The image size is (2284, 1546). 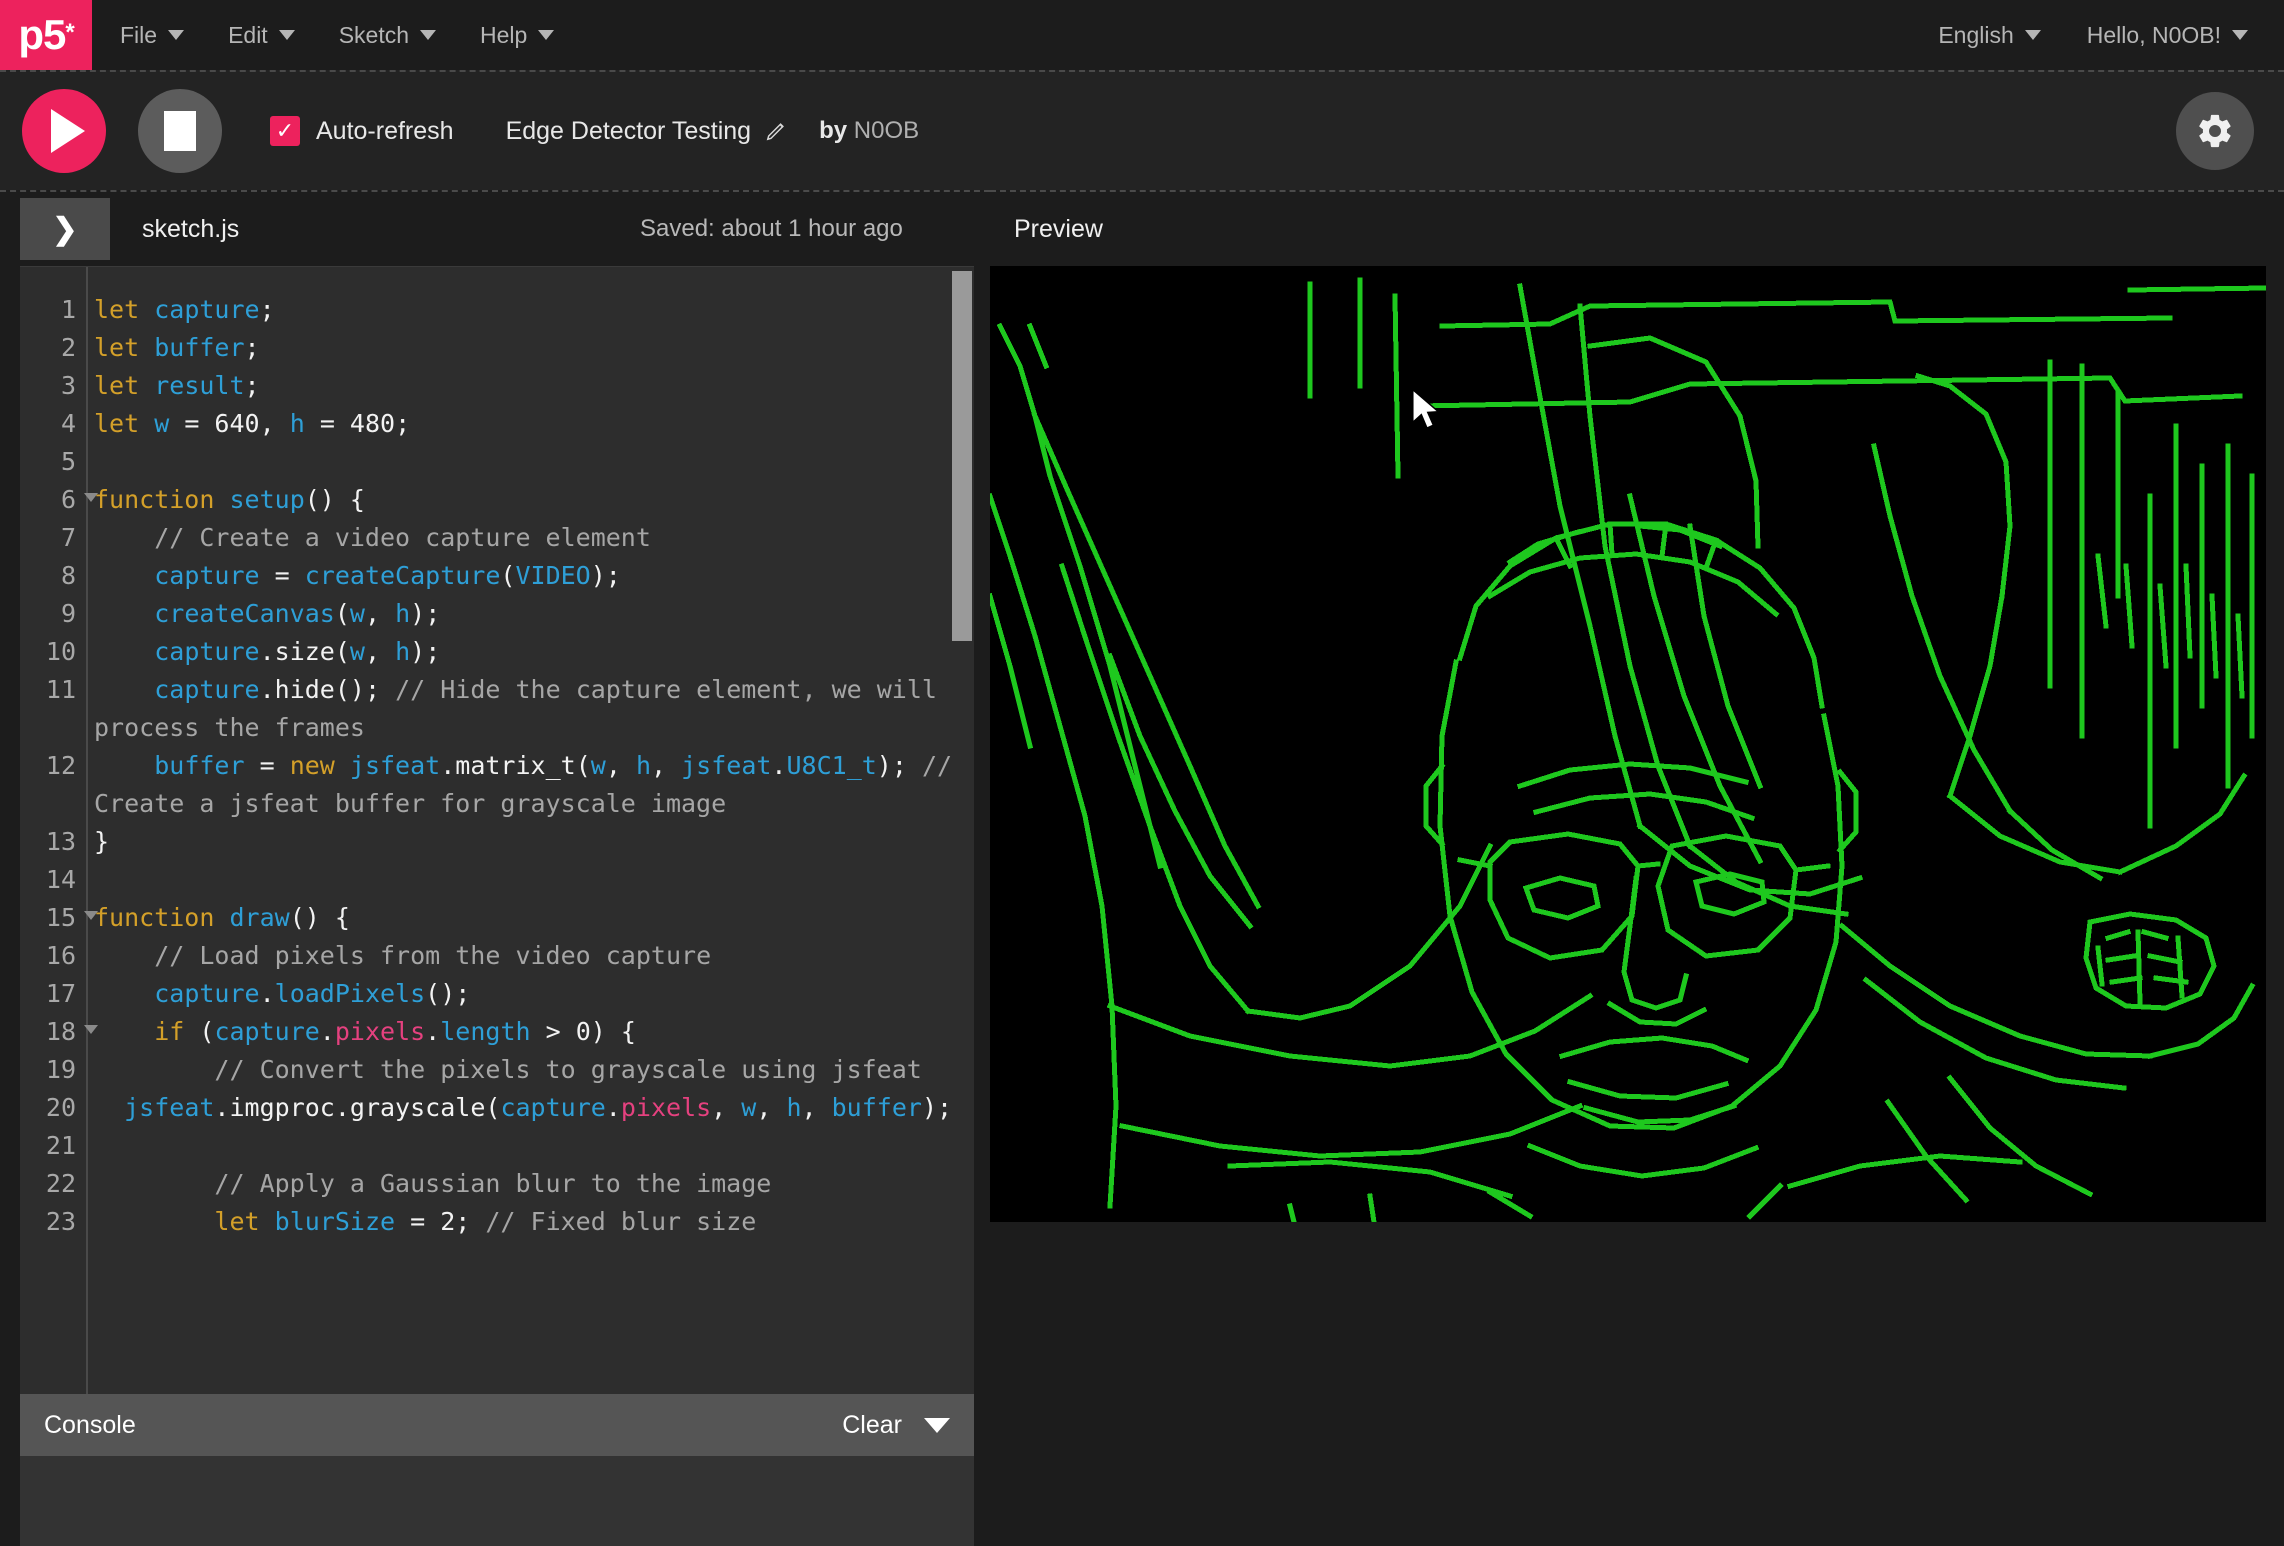 I want to click on sketch-name: Edge Detector Testing, so click(x=629, y=131).